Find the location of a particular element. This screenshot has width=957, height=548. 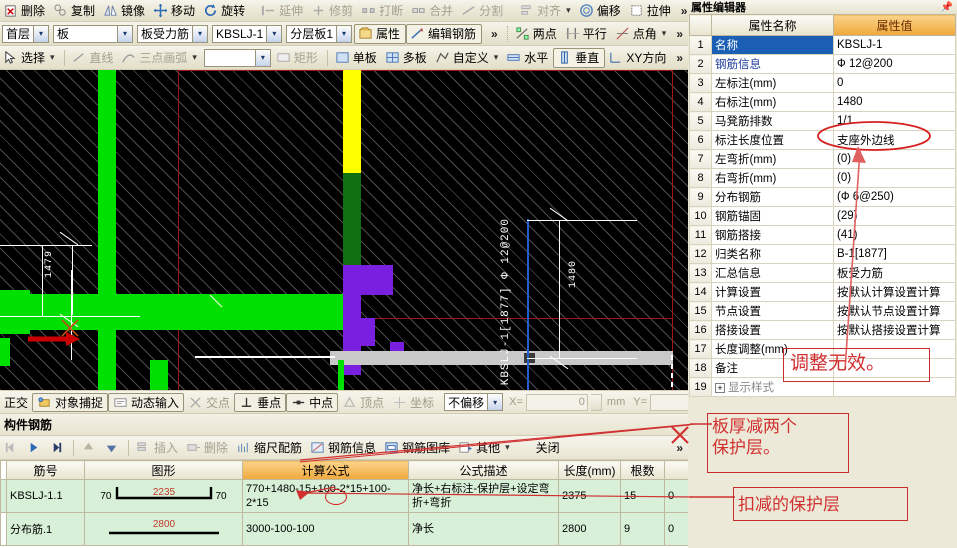

property-row-value: KBSLJ-1 is located at coordinates (894, 45).